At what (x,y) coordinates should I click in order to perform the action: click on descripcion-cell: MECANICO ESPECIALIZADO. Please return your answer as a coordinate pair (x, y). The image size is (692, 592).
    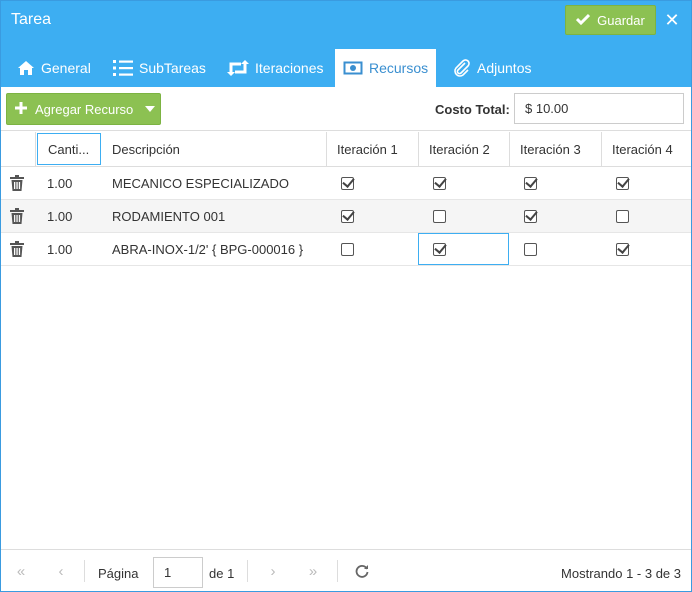
    Looking at the image, I should click on (200, 183).